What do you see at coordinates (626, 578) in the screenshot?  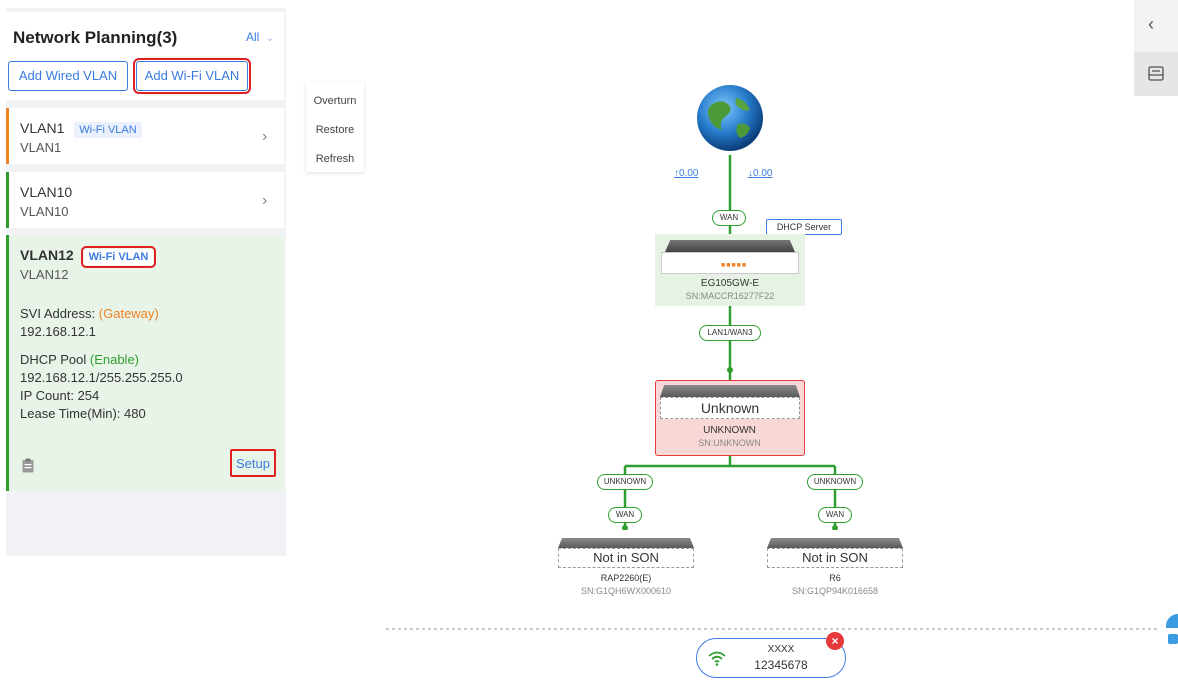 I see `device-model: RAP2260(E)` at bounding box center [626, 578].